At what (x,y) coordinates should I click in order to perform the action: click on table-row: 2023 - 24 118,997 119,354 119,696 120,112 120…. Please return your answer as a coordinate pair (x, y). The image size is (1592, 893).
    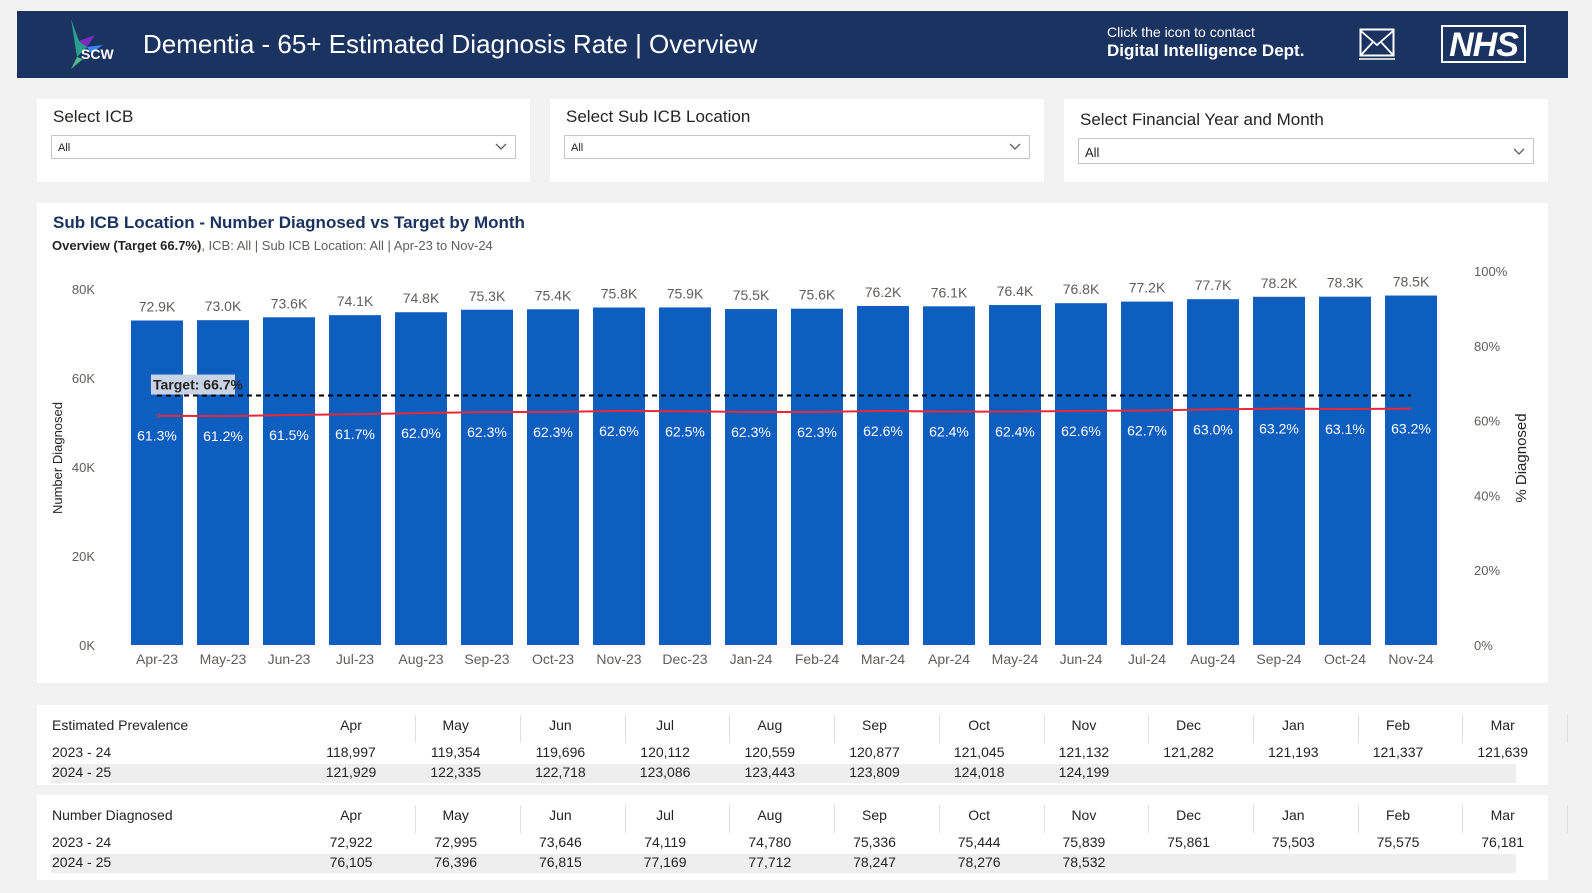
    Looking at the image, I should click on (789, 753).